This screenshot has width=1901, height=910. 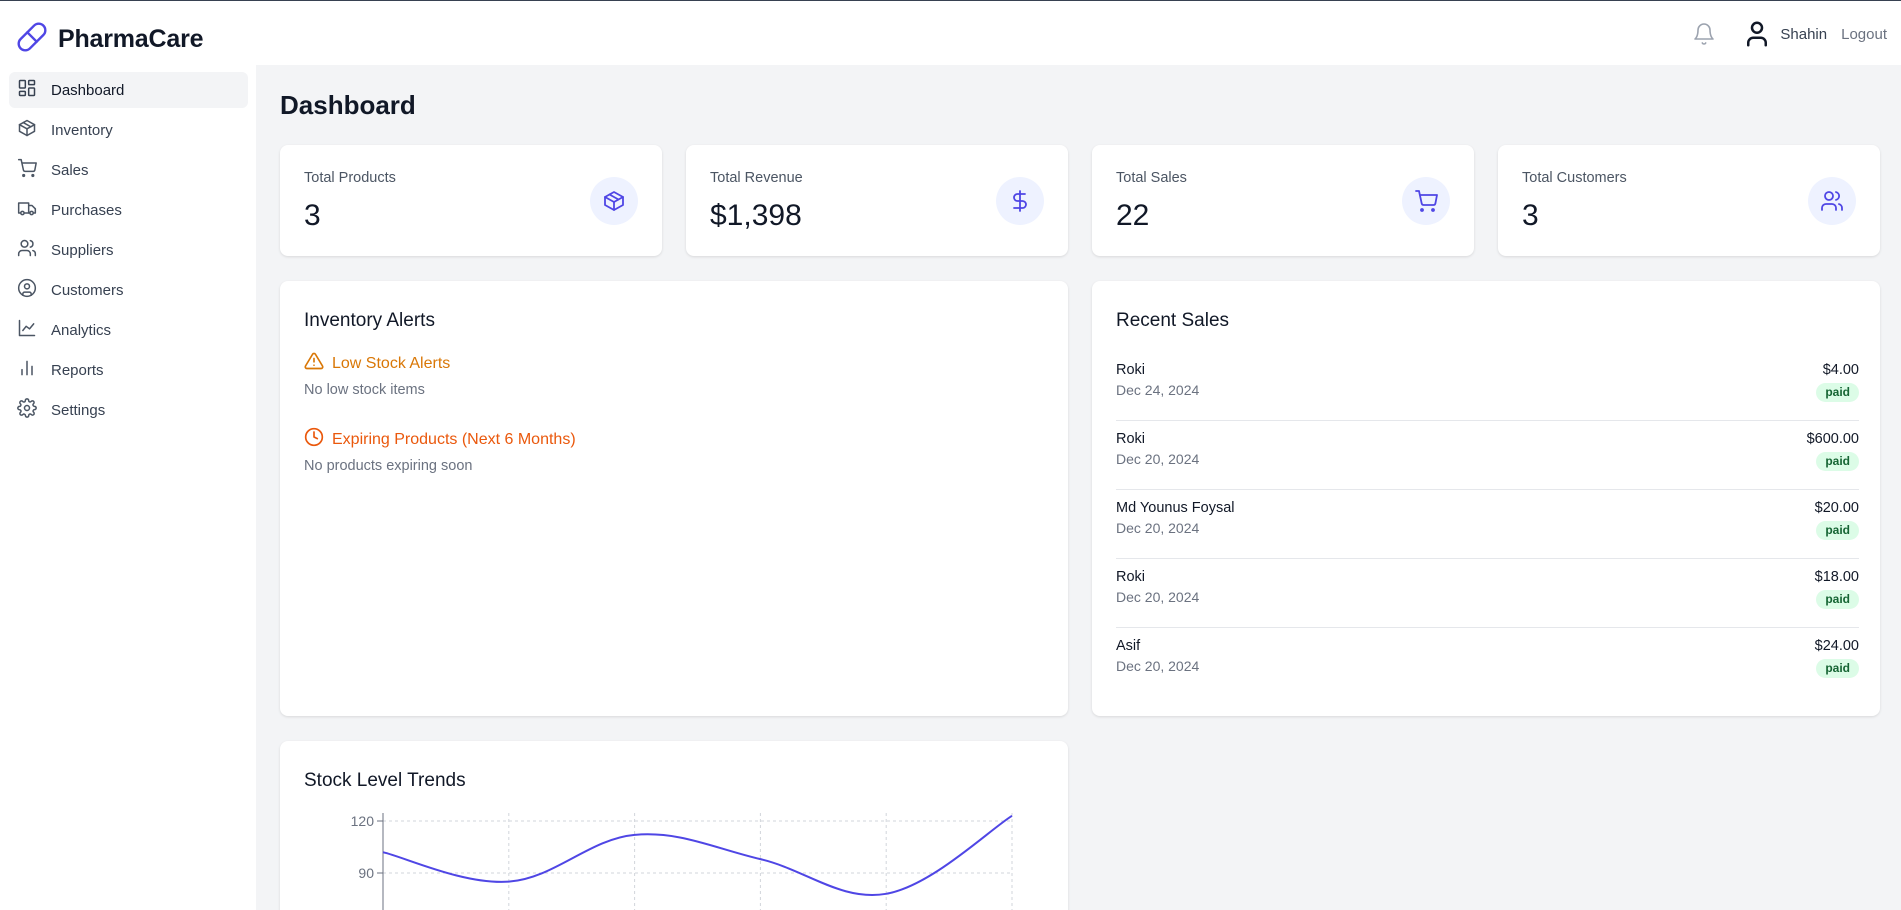 What do you see at coordinates (1487, 593) in the screenshot?
I see `sale-row: Roki Dec 20, 2024 $18.00 paid` at bounding box center [1487, 593].